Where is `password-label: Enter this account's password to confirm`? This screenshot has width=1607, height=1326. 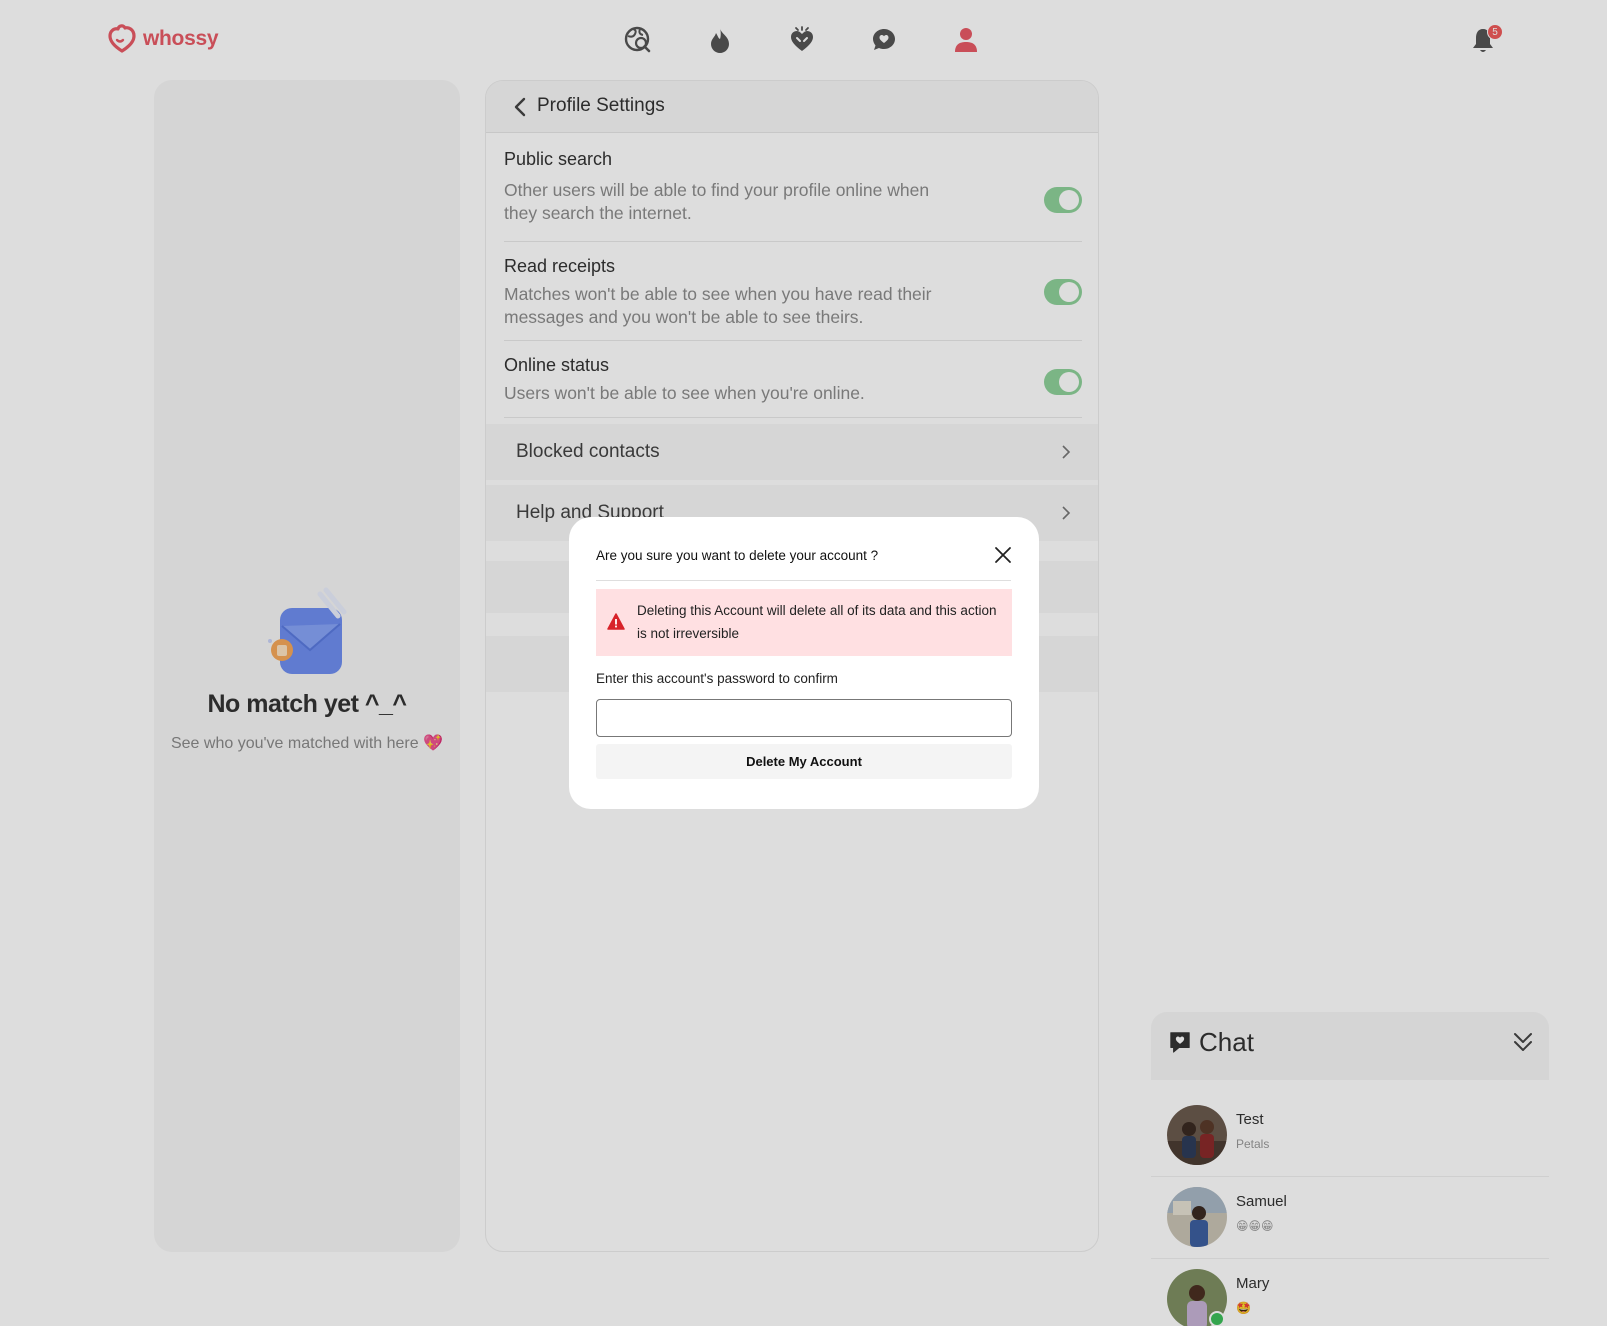 password-label: Enter this account's password to confirm is located at coordinates (717, 678).